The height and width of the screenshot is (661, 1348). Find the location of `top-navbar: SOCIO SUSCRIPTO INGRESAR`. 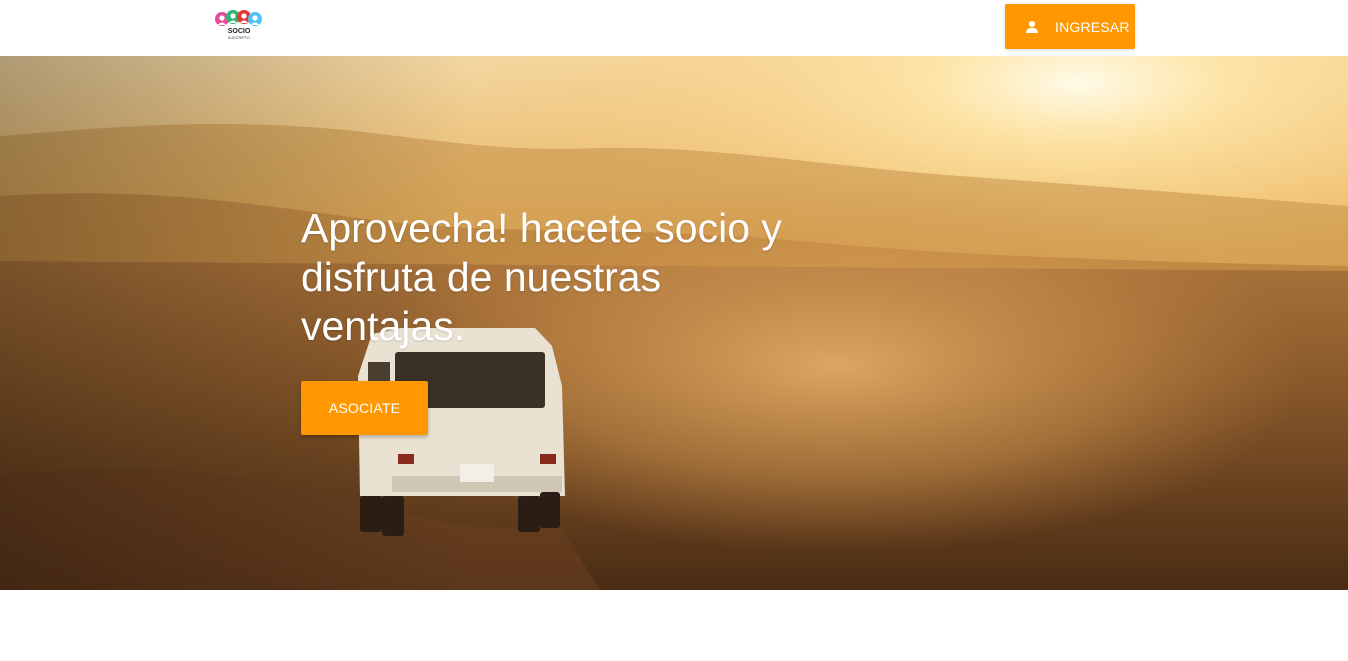

top-navbar: SOCIO SUSCRIPTO INGRESAR is located at coordinates (674, 28).